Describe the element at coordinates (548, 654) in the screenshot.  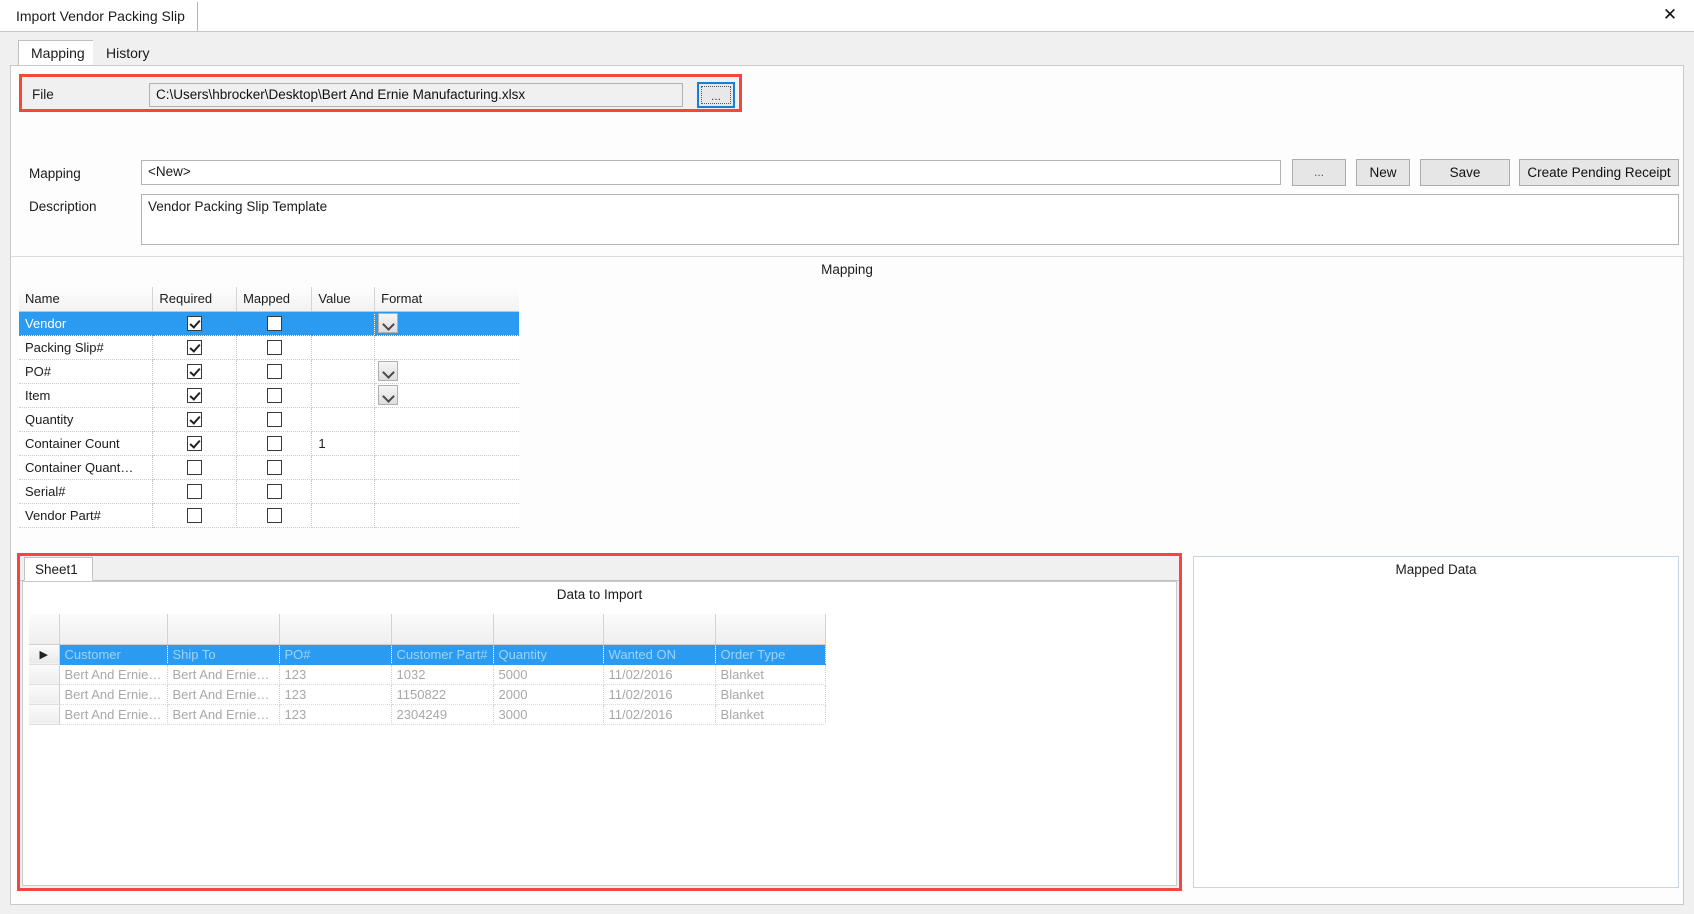
I see `data-header-cell: Quantity` at that location.